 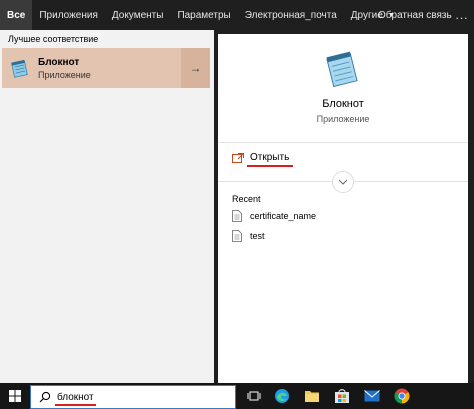 What do you see at coordinates (343, 104) in the screenshot?
I see `app-title: Блокнот` at bounding box center [343, 104].